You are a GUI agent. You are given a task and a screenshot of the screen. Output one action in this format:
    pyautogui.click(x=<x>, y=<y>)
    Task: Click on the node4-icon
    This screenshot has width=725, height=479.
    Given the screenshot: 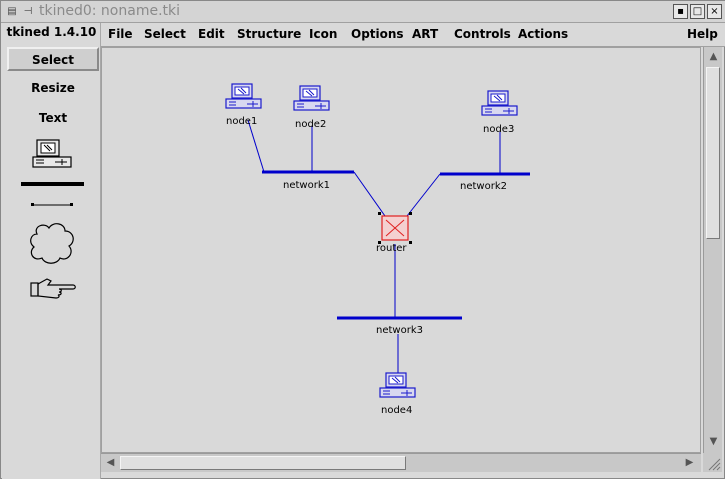 What is the action you would take?
    pyautogui.click(x=397, y=385)
    